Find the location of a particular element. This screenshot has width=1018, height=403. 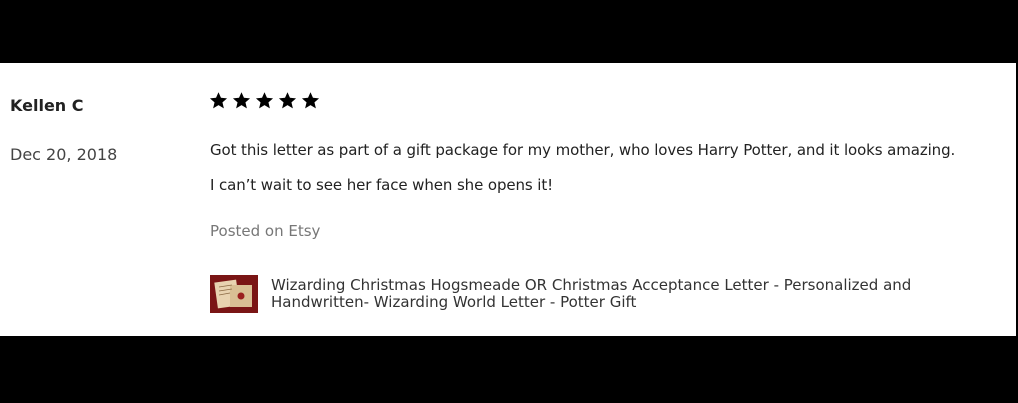

star-rating is located at coordinates (264, 100).